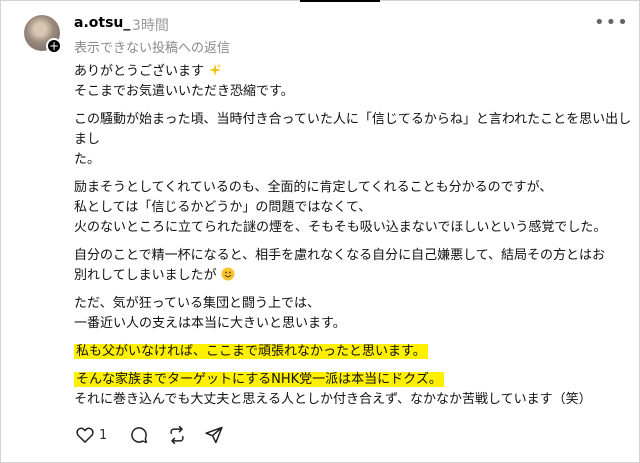 The width and height of the screenshot is (640, 463). I want to click on highlighted-text: そんな家族までターゲットにするNHK党一派は本当にドクズ。, so click(259, 379).